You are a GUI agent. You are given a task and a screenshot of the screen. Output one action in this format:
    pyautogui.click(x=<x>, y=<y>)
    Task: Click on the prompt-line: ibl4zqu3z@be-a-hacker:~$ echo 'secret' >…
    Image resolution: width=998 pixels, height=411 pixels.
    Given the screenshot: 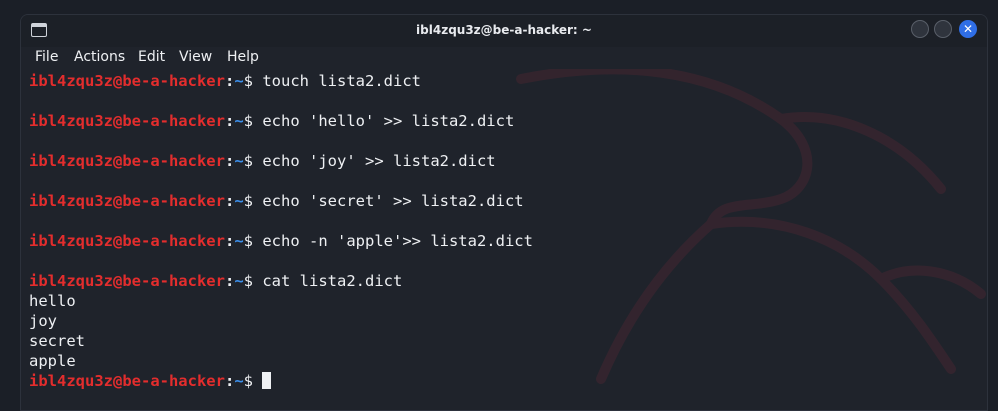 What is the action you would take?
    pyautogui.click(x=504, y=201)
    